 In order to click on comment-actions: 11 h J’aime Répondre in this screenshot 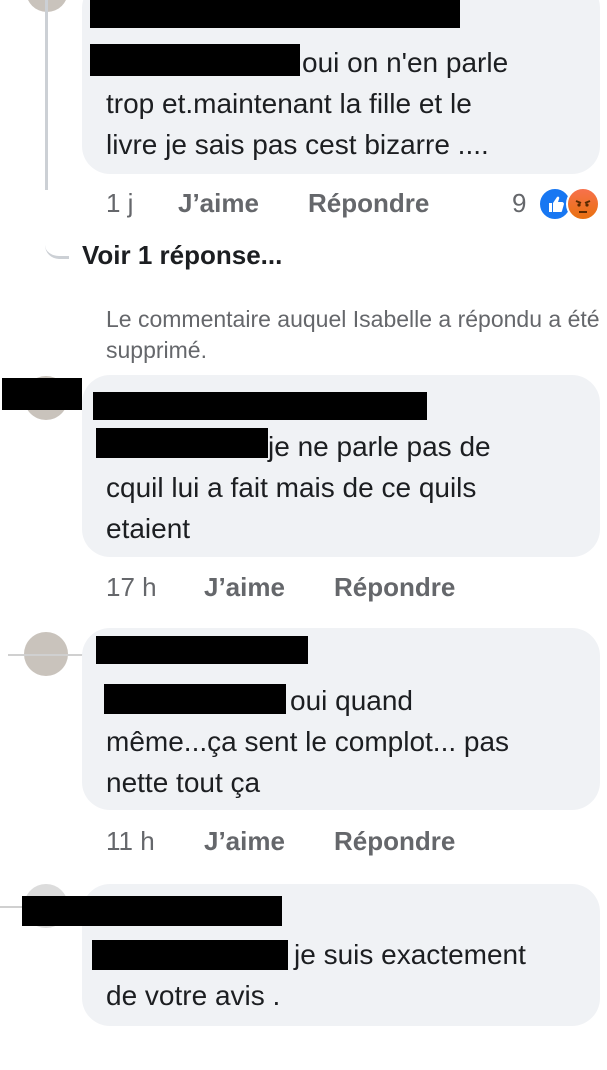, I will do `click(316, 843)`.